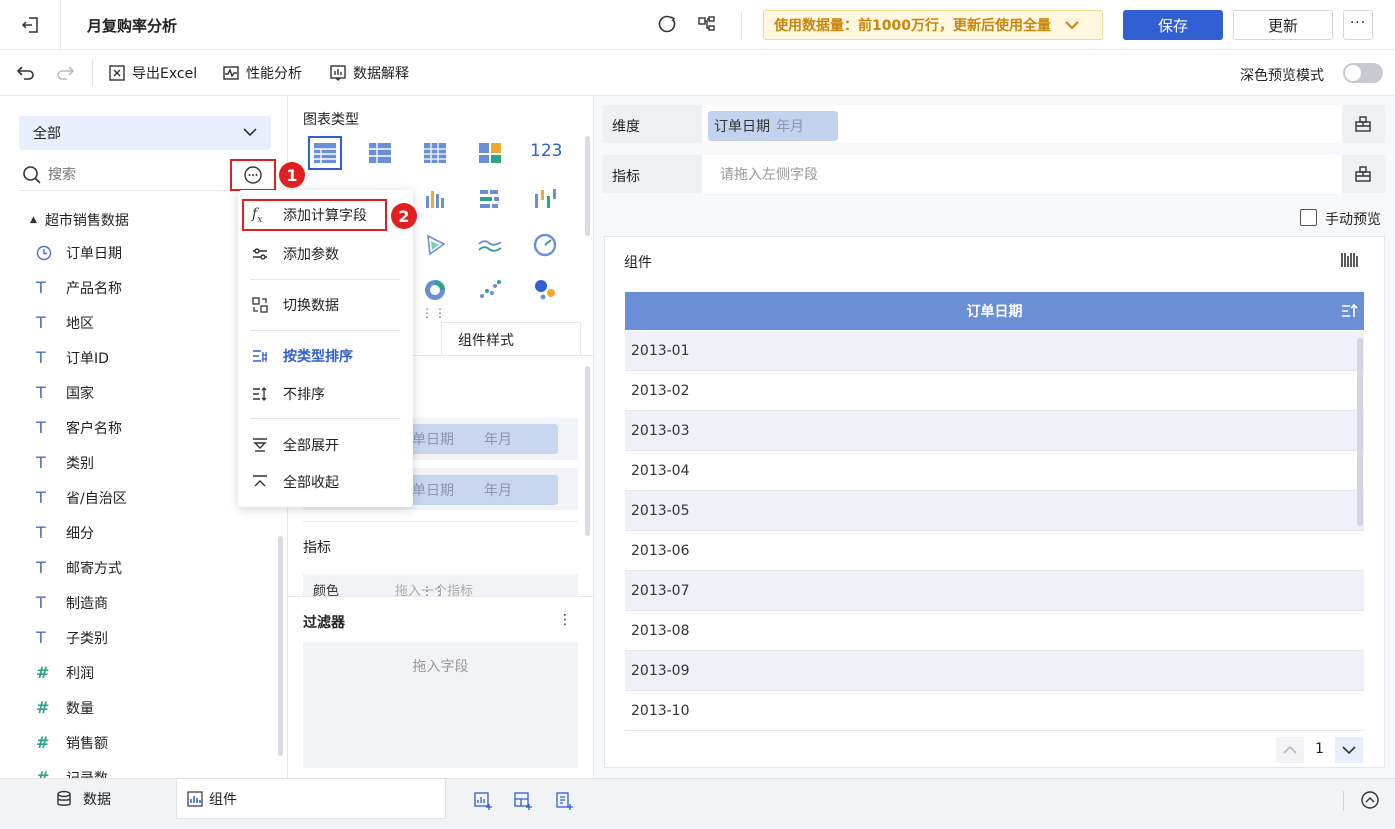  Describe the element at coordinates (545, 245) in the screenshot. I see `gauge-icon` at that location.